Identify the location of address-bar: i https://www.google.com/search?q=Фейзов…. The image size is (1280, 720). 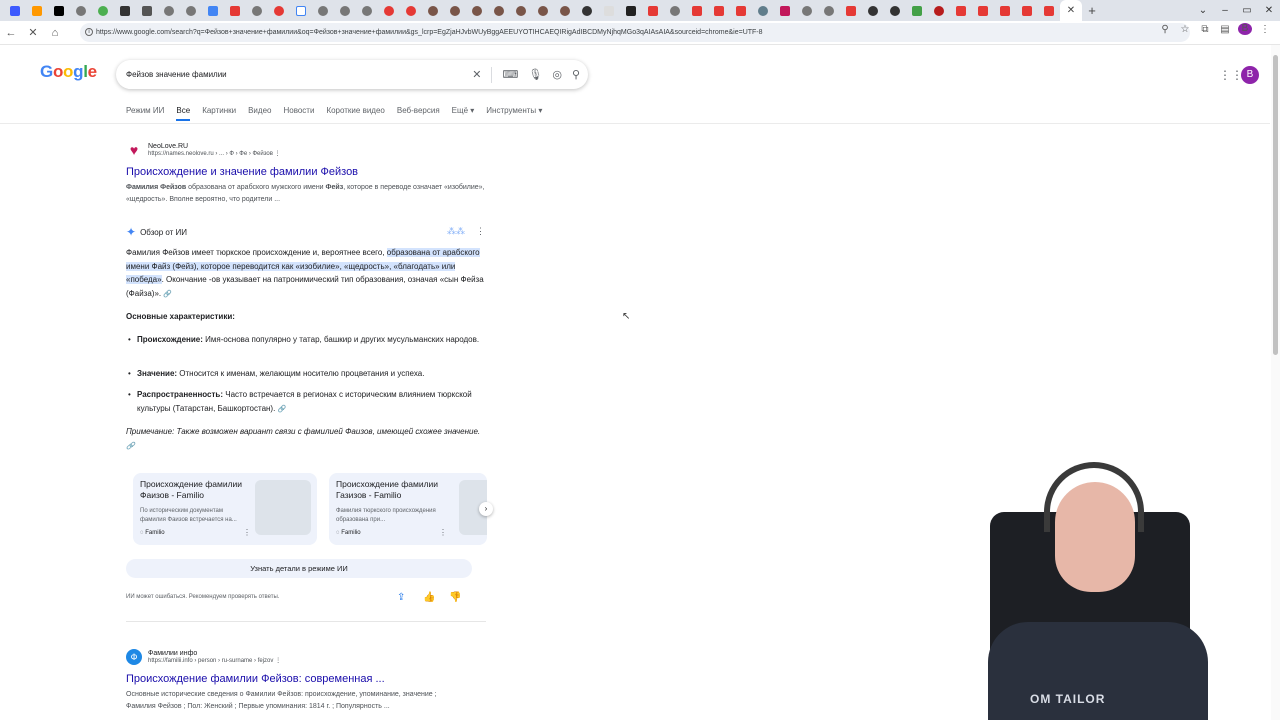
(635, 32).